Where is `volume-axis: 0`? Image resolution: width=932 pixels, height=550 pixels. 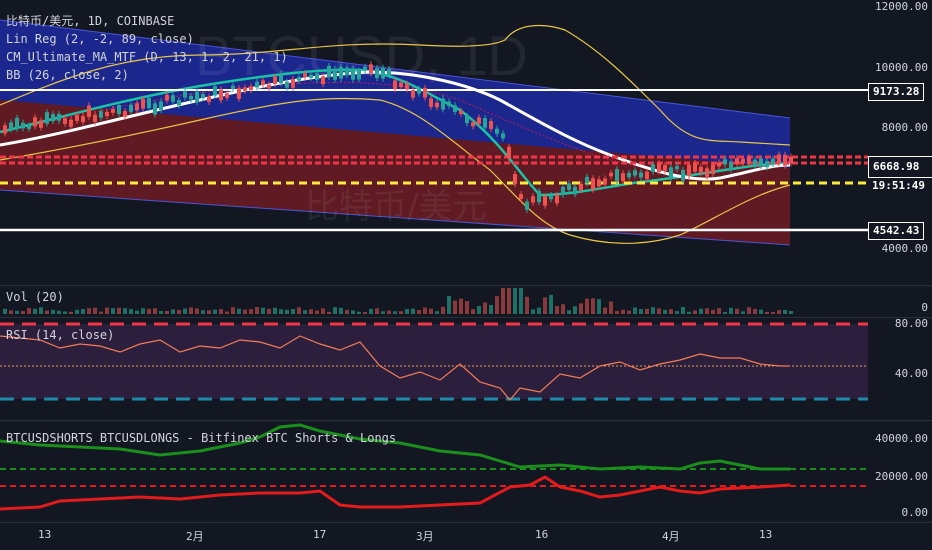
volume-axis: 0 is located at coordinates (900, 301).